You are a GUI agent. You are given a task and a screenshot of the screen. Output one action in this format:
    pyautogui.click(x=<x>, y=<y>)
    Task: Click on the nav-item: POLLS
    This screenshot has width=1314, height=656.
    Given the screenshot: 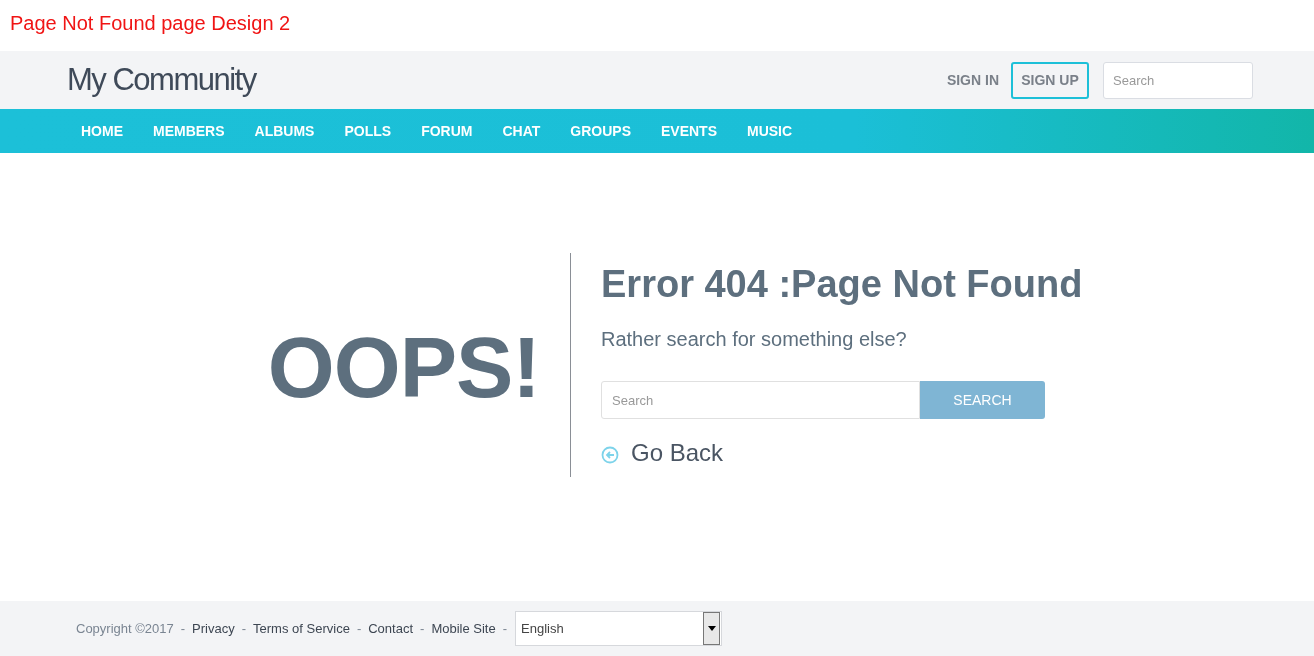 What is the action you would take?
    pyautogui.click(x=368, y=131)
    